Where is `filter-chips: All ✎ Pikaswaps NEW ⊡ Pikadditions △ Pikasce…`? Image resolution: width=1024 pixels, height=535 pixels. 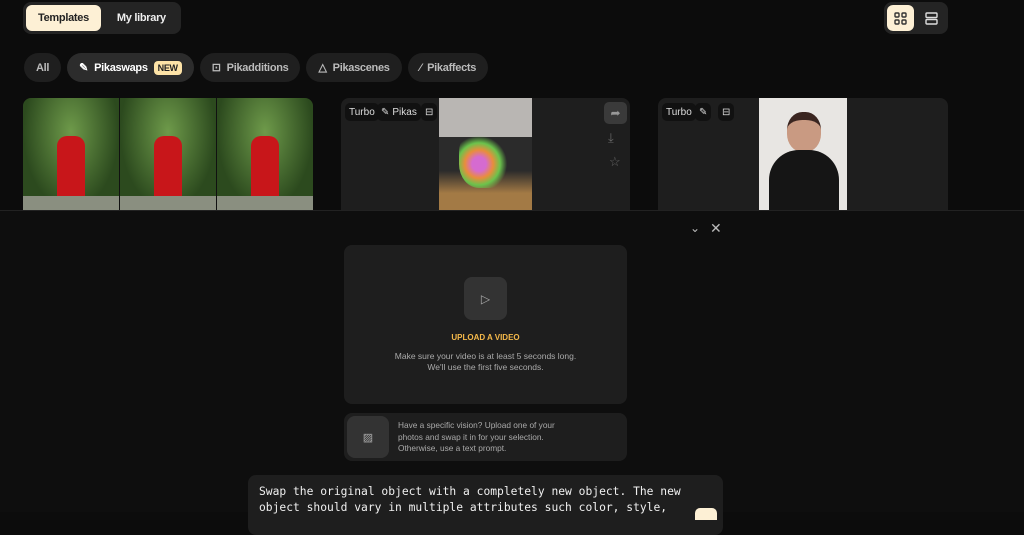 filter-chips: All ✎ Pikaswaps NEW ⊡ Pikadditions △ Pikasce… is located at coordinates (256, 67).